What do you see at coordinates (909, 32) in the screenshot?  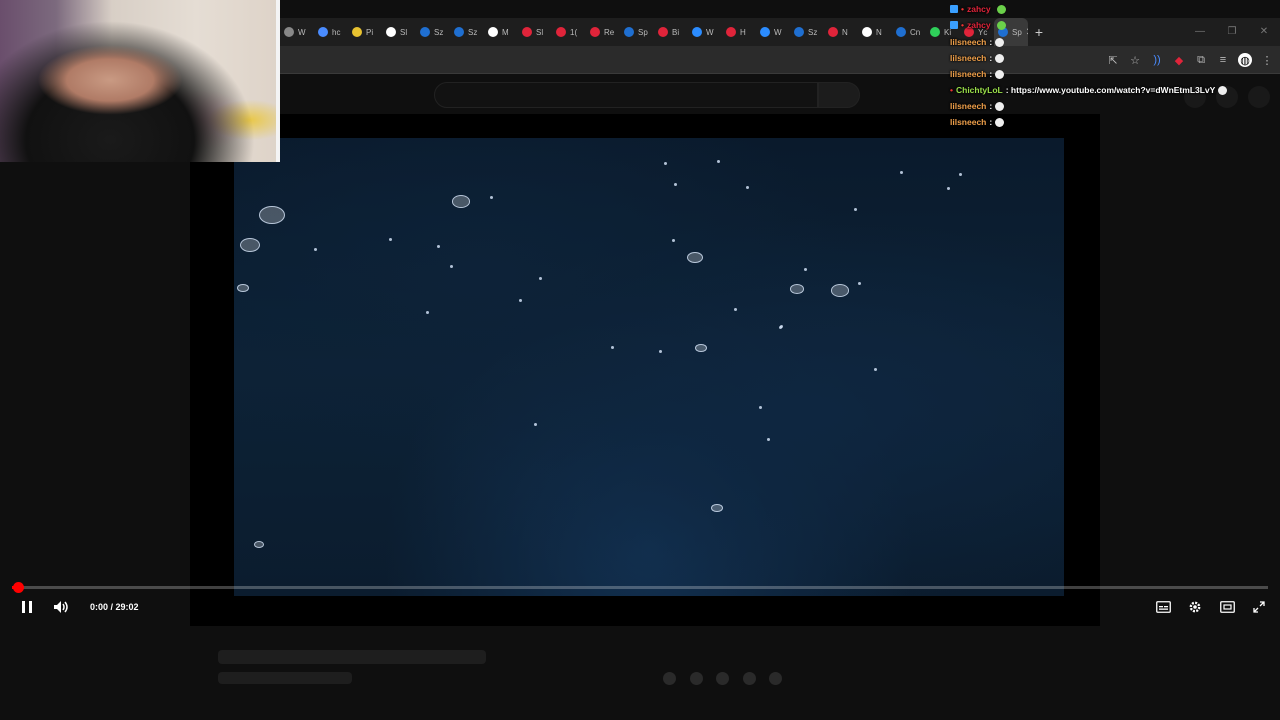 I see `browser-tab: Cn` at bounding box center [909, 32].